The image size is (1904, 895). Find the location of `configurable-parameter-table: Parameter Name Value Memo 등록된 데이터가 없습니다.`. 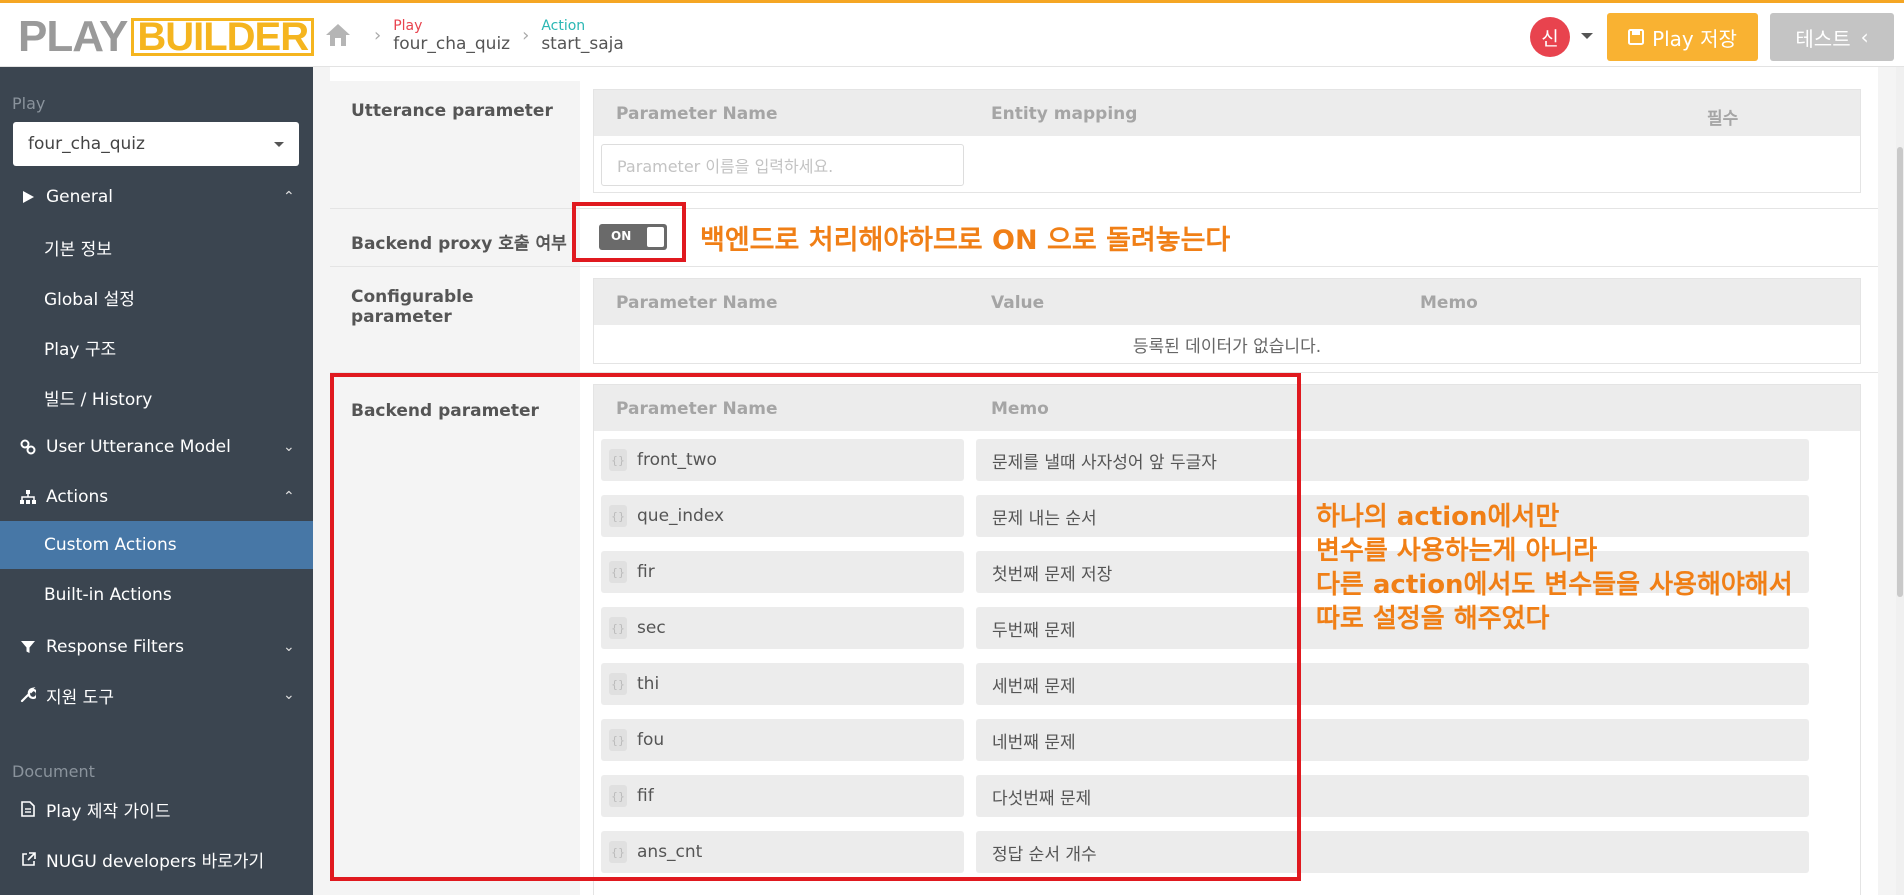

configurable-parameter-table: Parameter Name Value Memo 등록된 데이터가 없습니다. is located at coordinates (1227, 321).